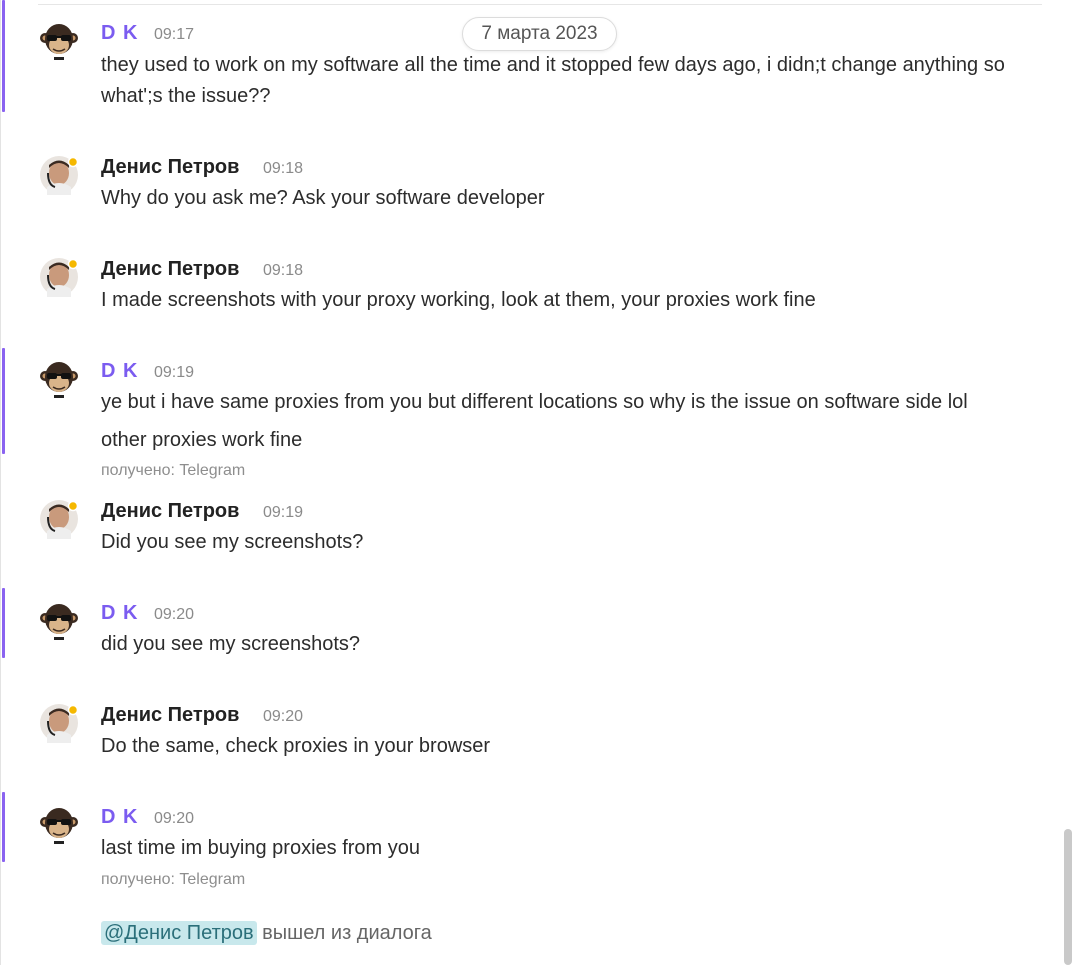 This screenshot has width=1076, height=965. What do you see at coordinates (525, 623) in the screenshot?
I see `message-item: D K 09:20 did you see my screenshots?` at bounding box center [525, 623].